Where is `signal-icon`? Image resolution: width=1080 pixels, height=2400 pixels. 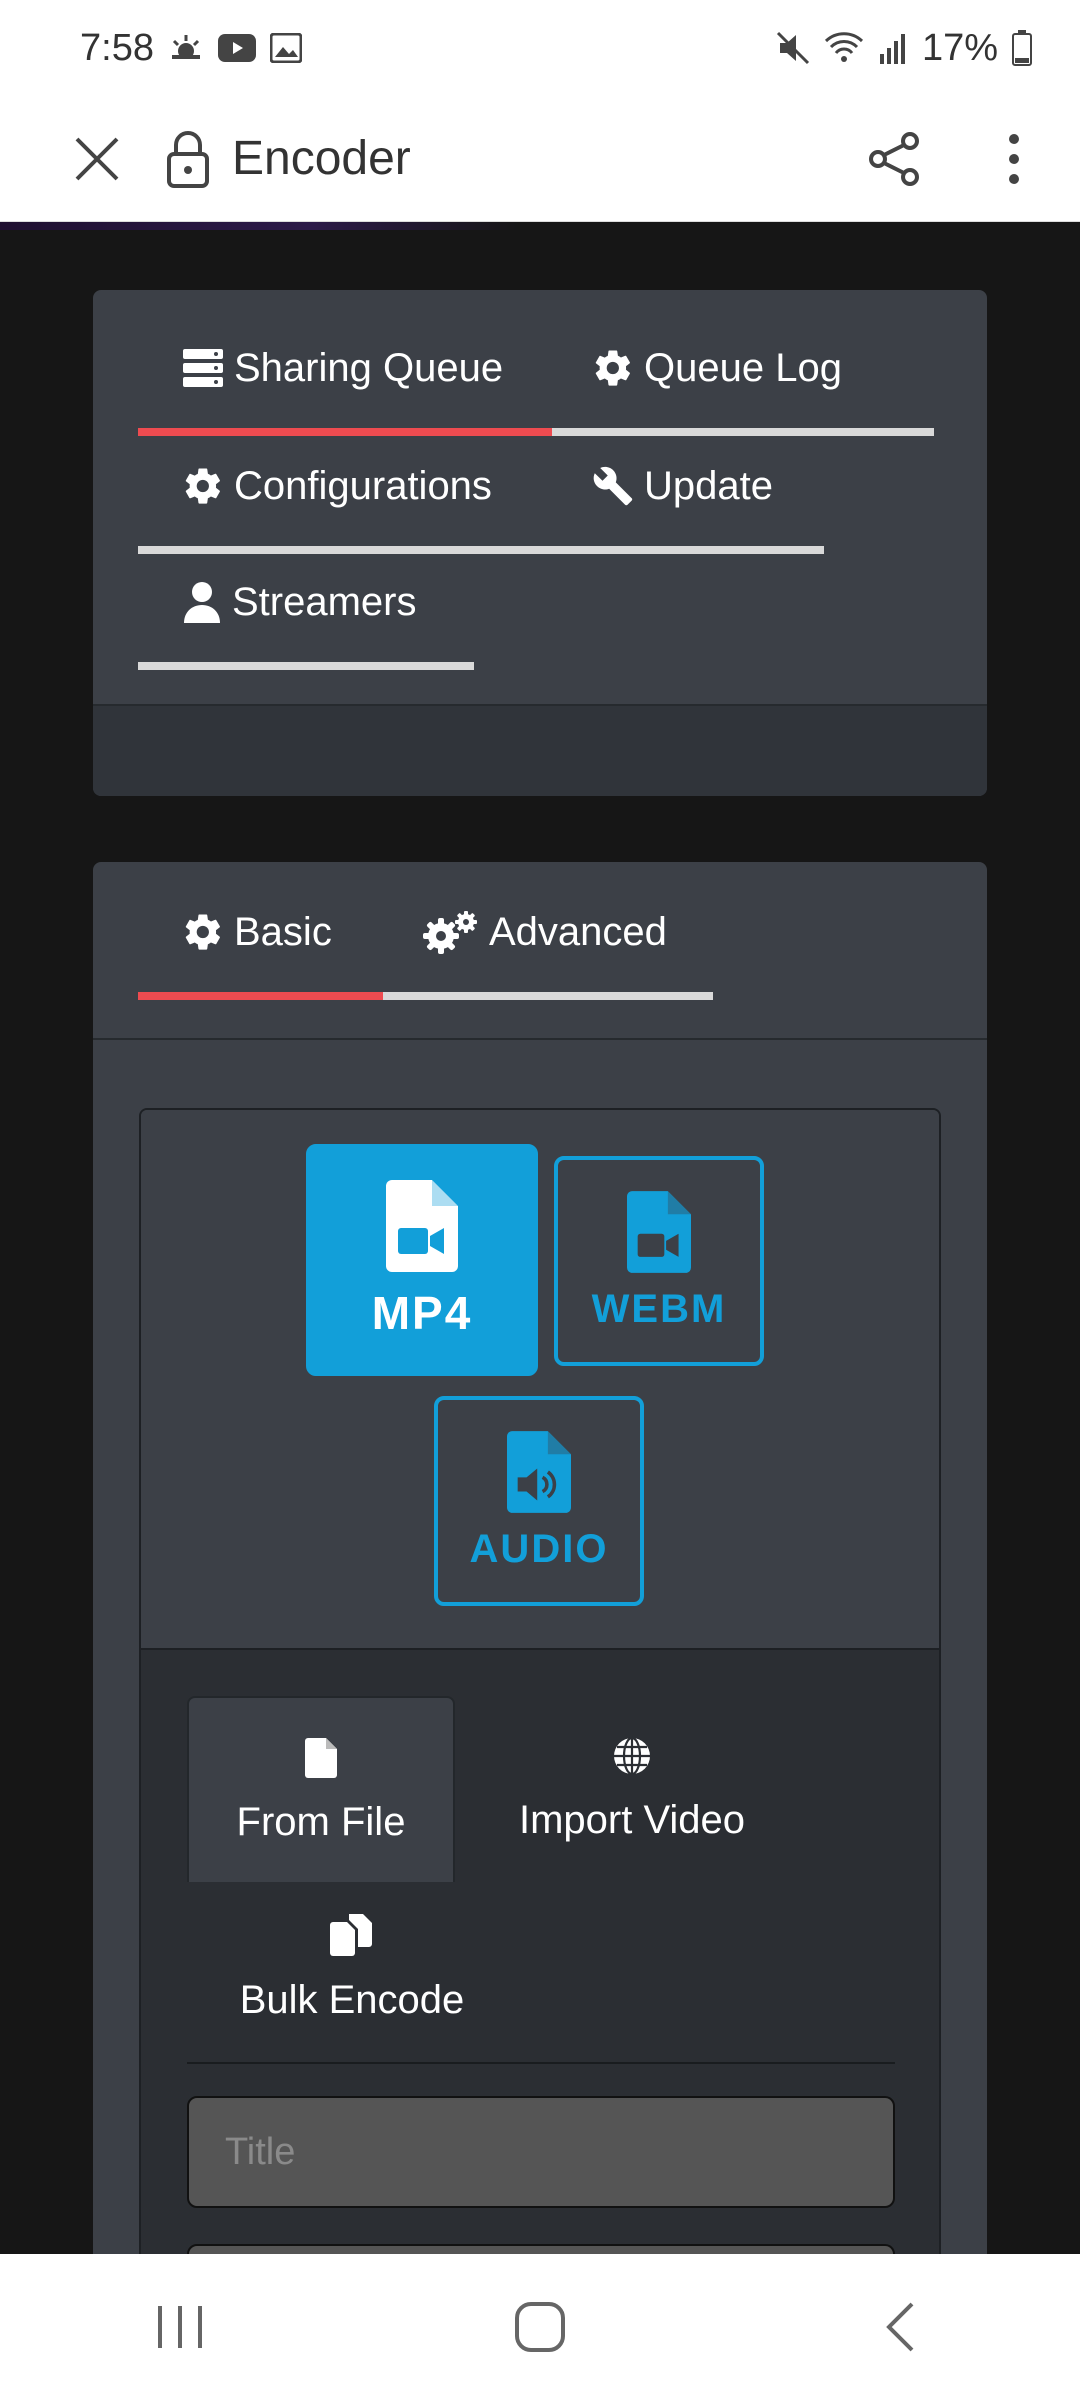 signal-icon is located at coordinates (893, 48).